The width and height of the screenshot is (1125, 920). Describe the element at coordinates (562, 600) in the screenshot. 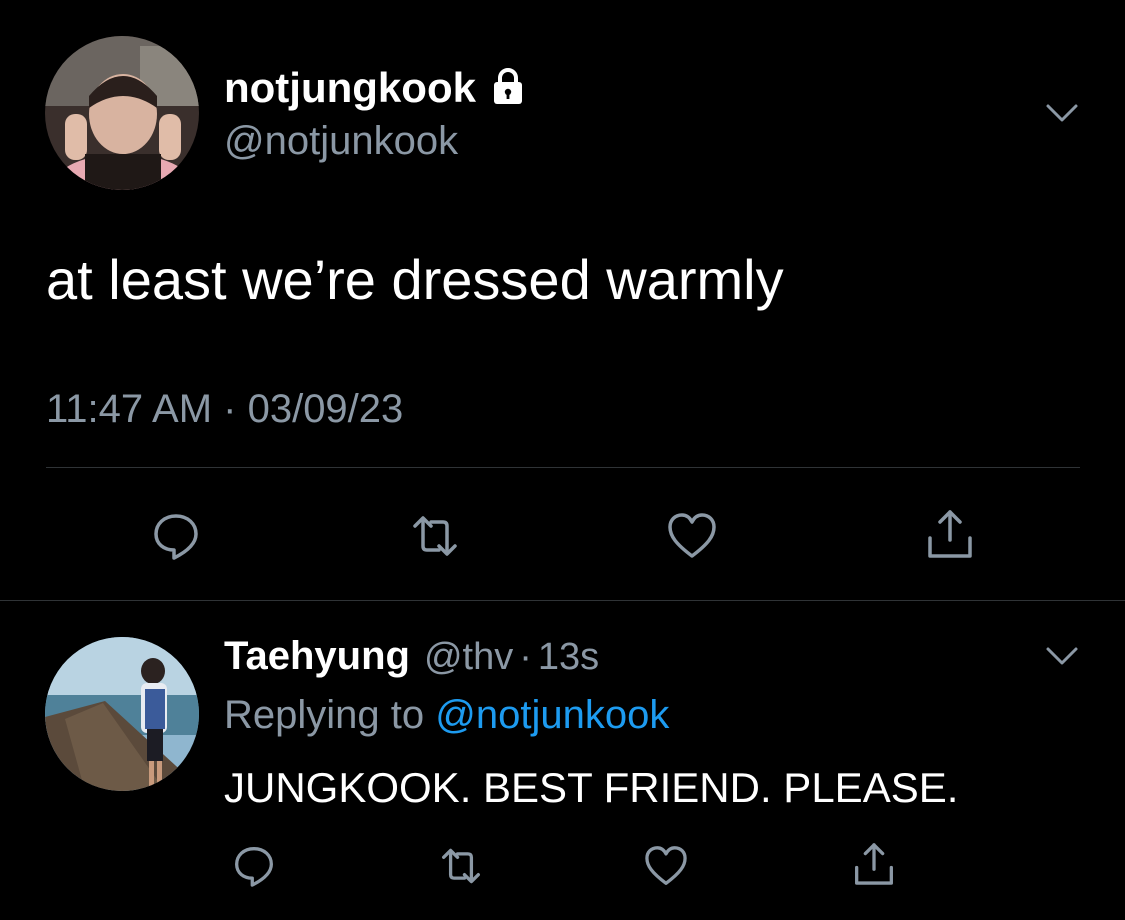

I see `section-divider` at that location.